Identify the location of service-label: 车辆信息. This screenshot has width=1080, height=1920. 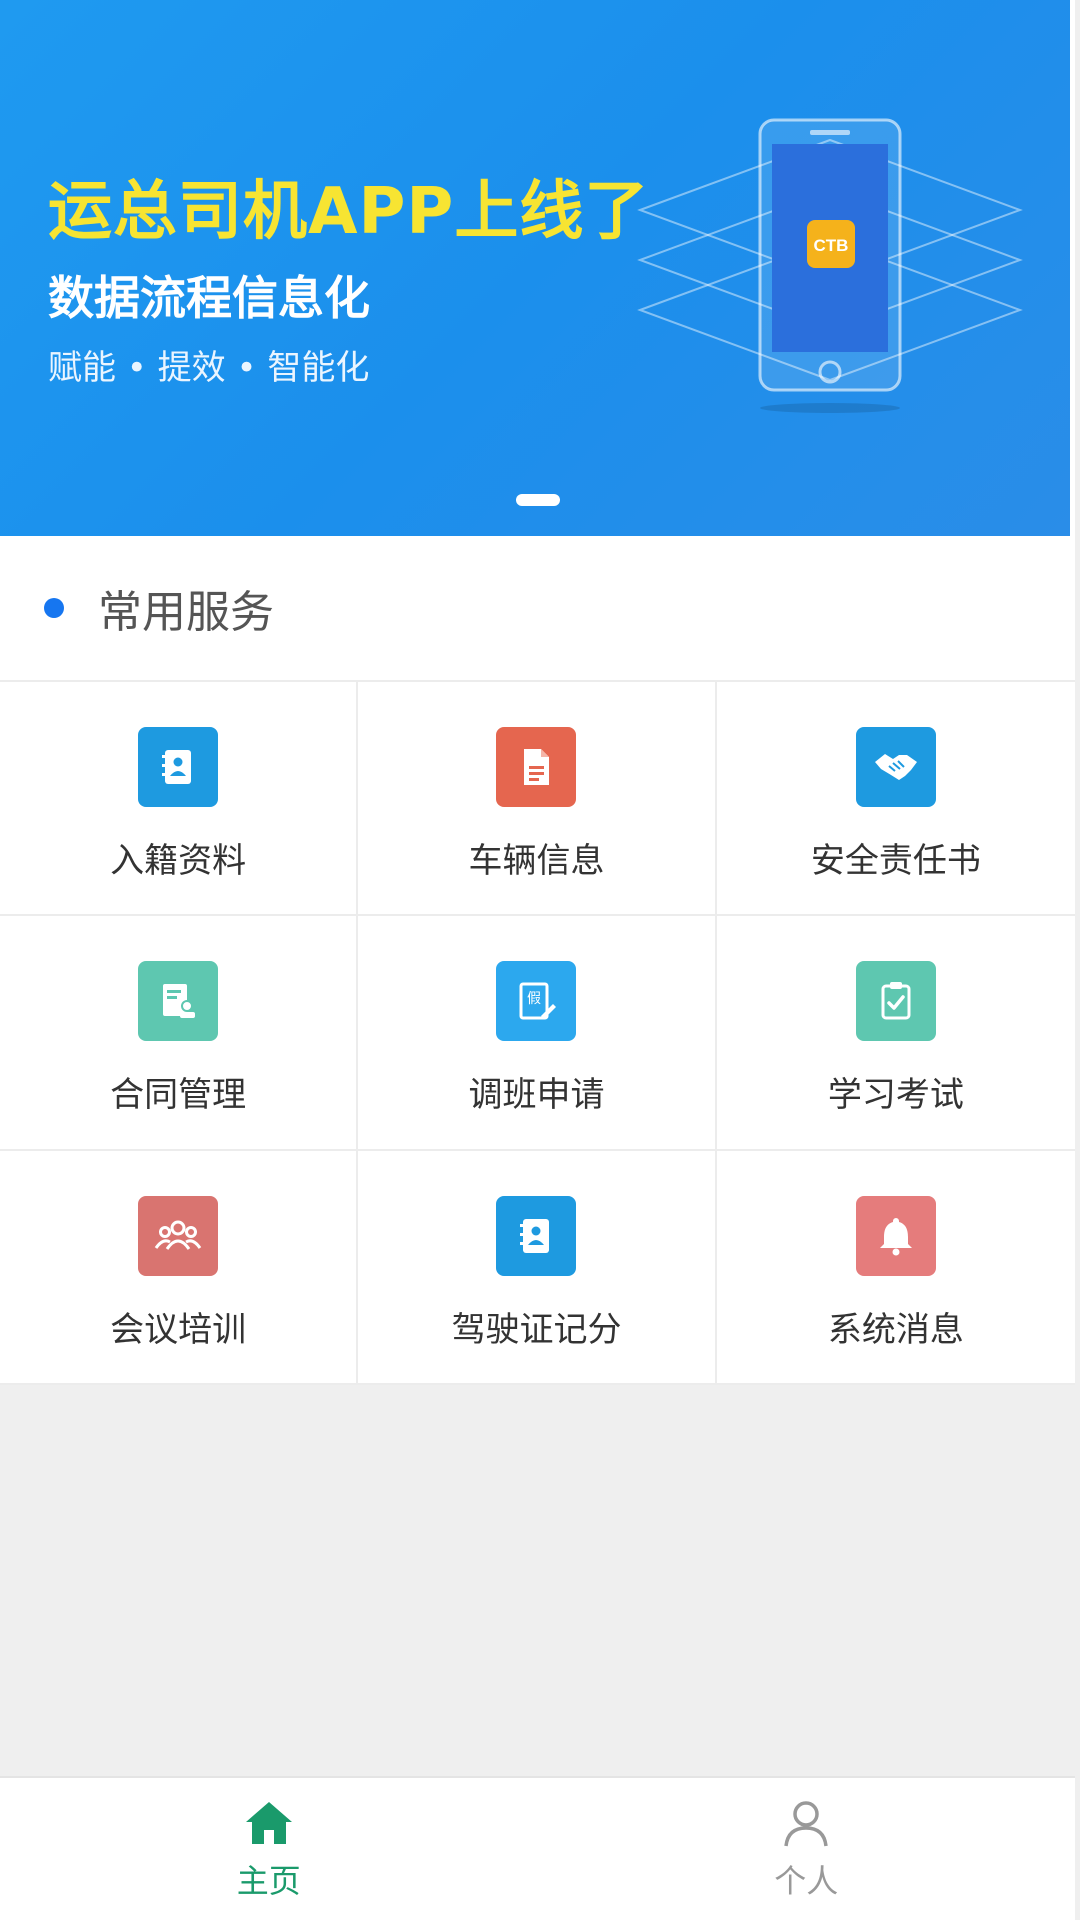
(536, 861).